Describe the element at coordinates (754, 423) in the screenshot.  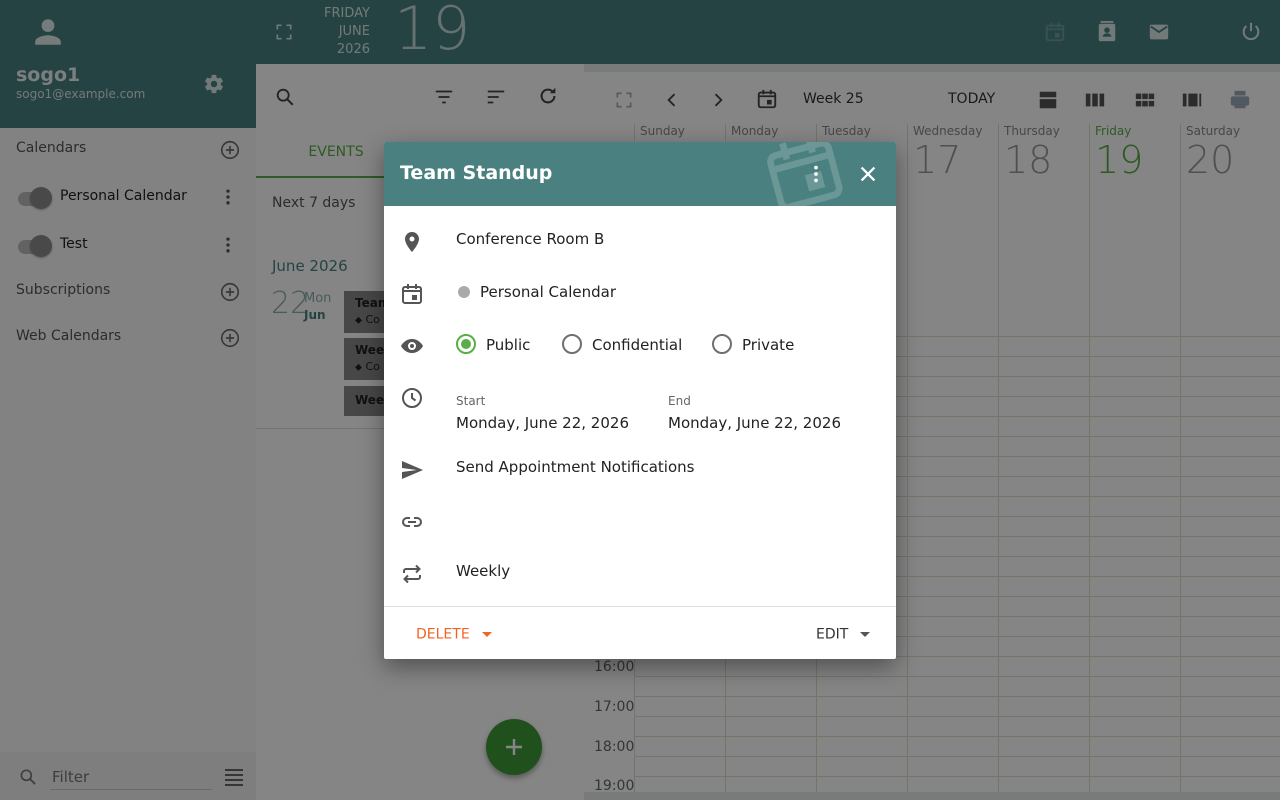
I see `end-value: Monday, June 22, 2026` at that location.